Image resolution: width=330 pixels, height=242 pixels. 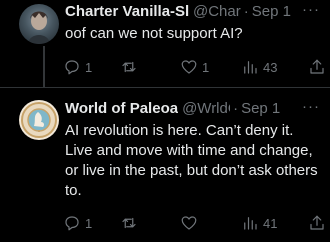 I want to click on like-button, so click(x=191, y=223).